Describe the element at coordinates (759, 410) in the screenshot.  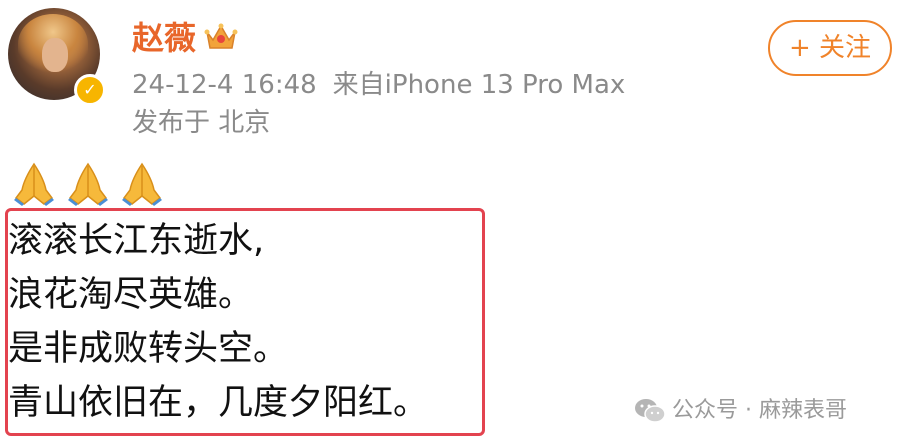
I see `watermark-text: 公众号 · 麻辣表哥` at that location.